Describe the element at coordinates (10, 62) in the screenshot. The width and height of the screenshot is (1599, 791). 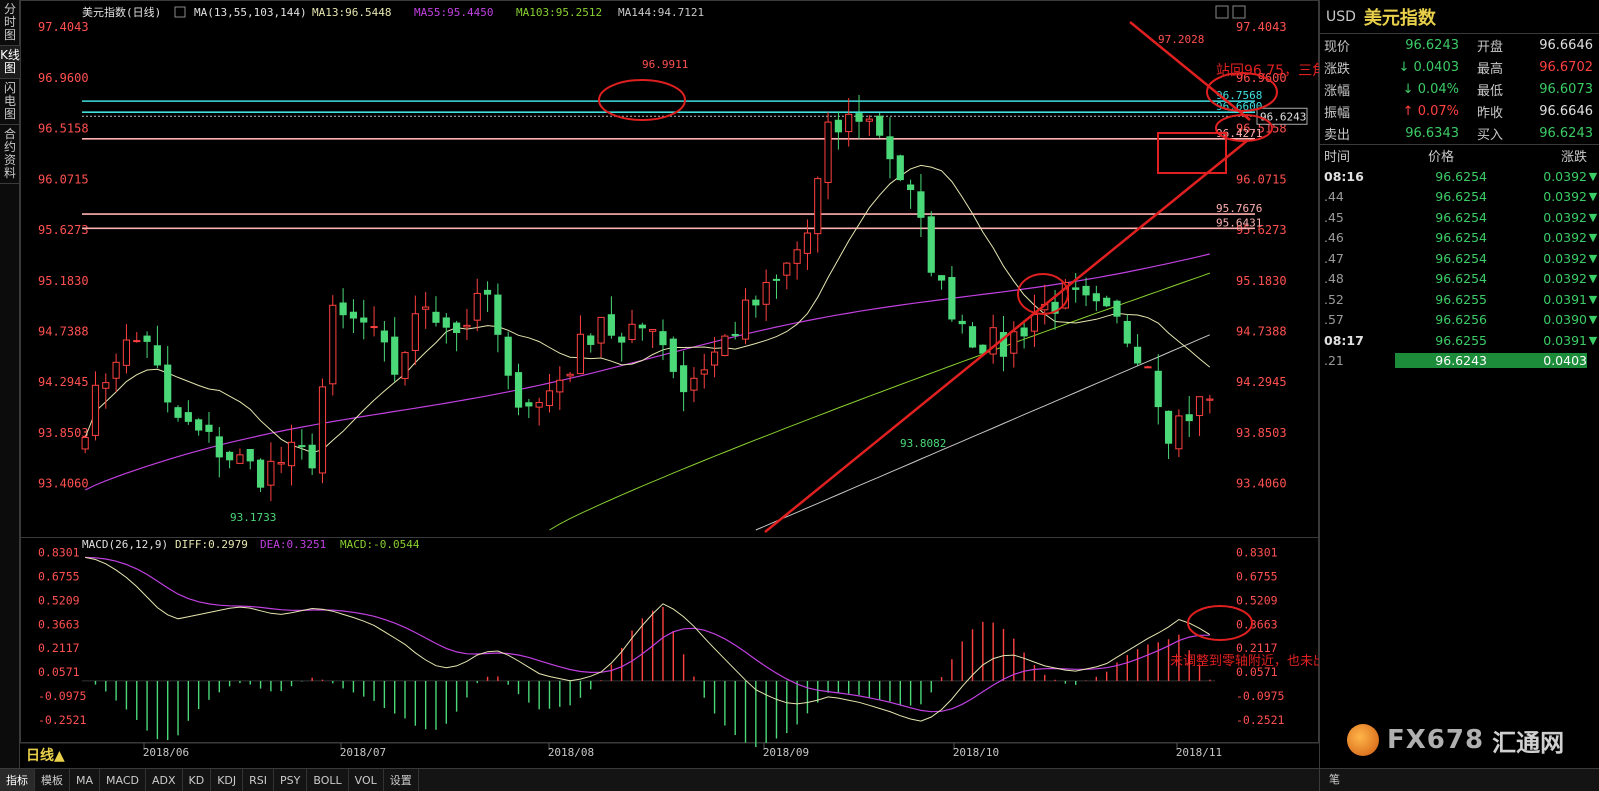
I see `left-tab-1: K线图` at that location.